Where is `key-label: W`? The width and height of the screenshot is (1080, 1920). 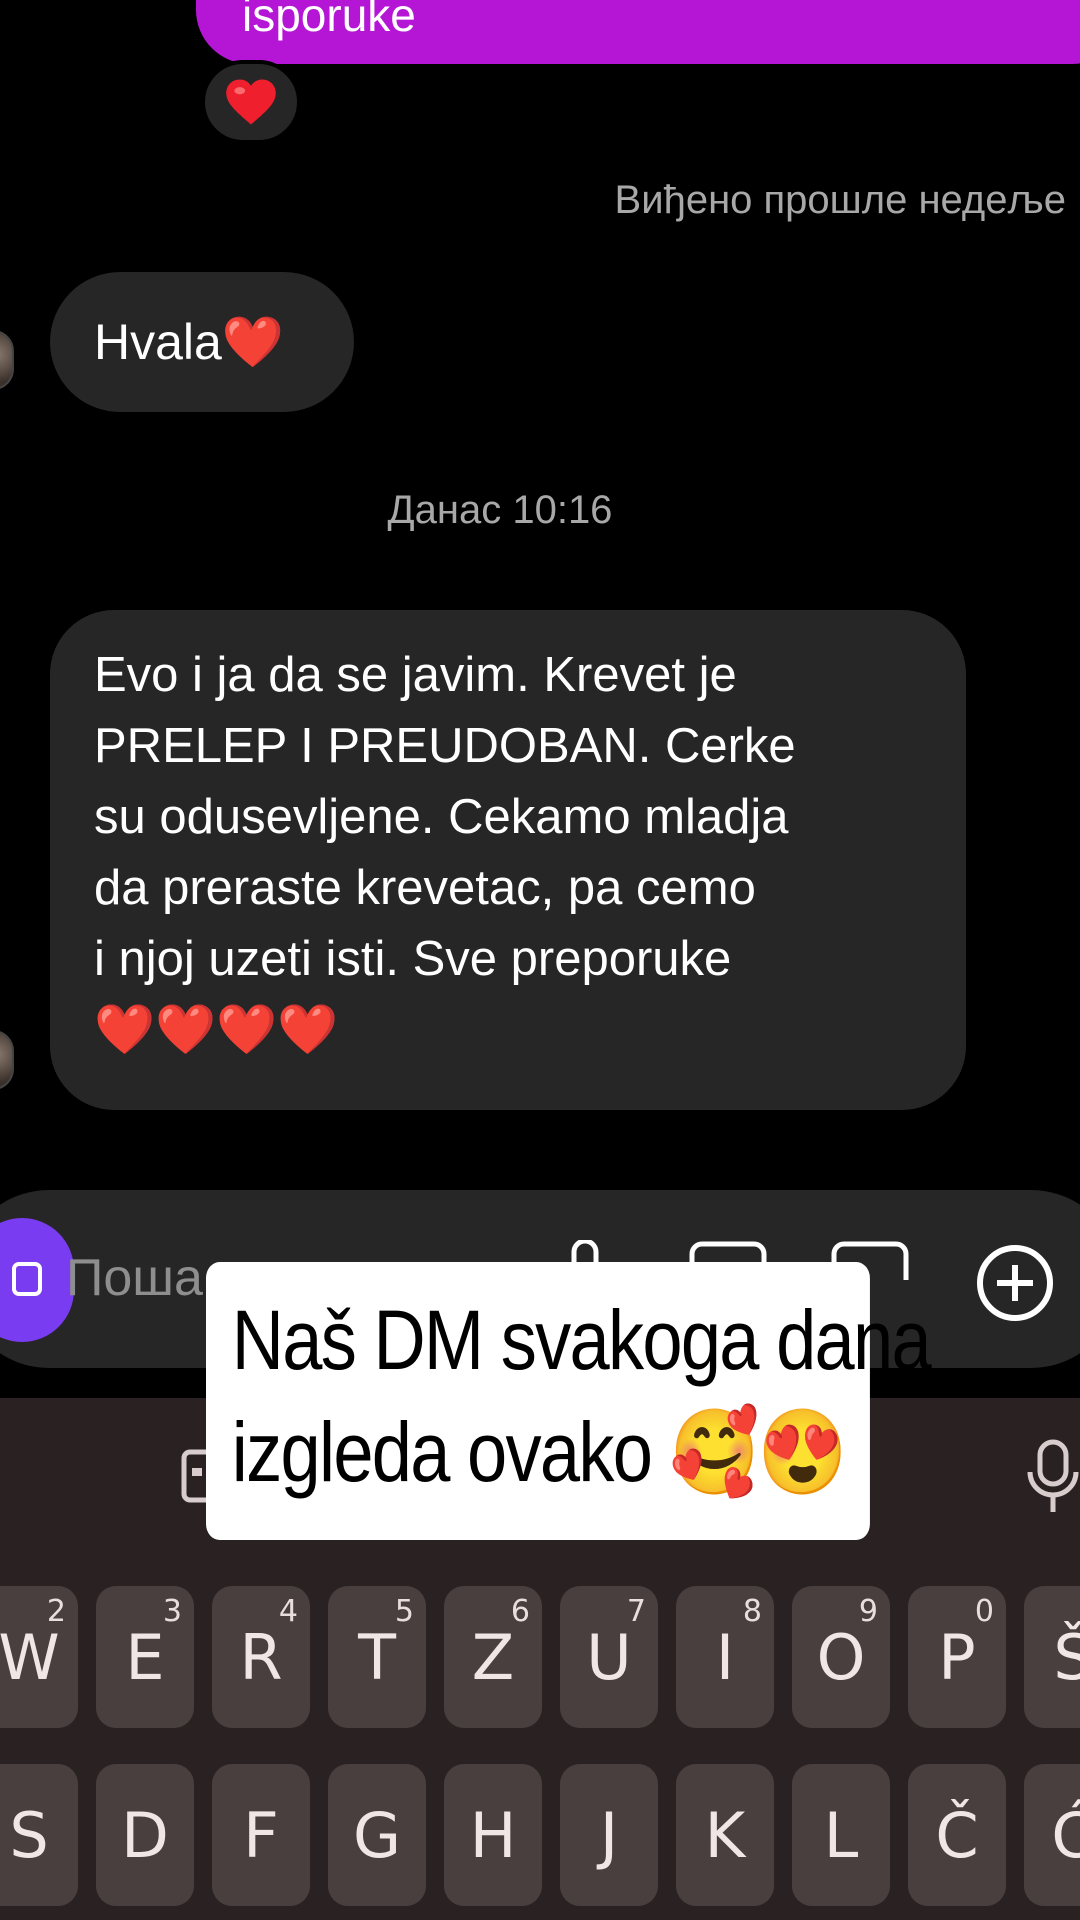 key-label: W is located at coordinates (30, 1657).